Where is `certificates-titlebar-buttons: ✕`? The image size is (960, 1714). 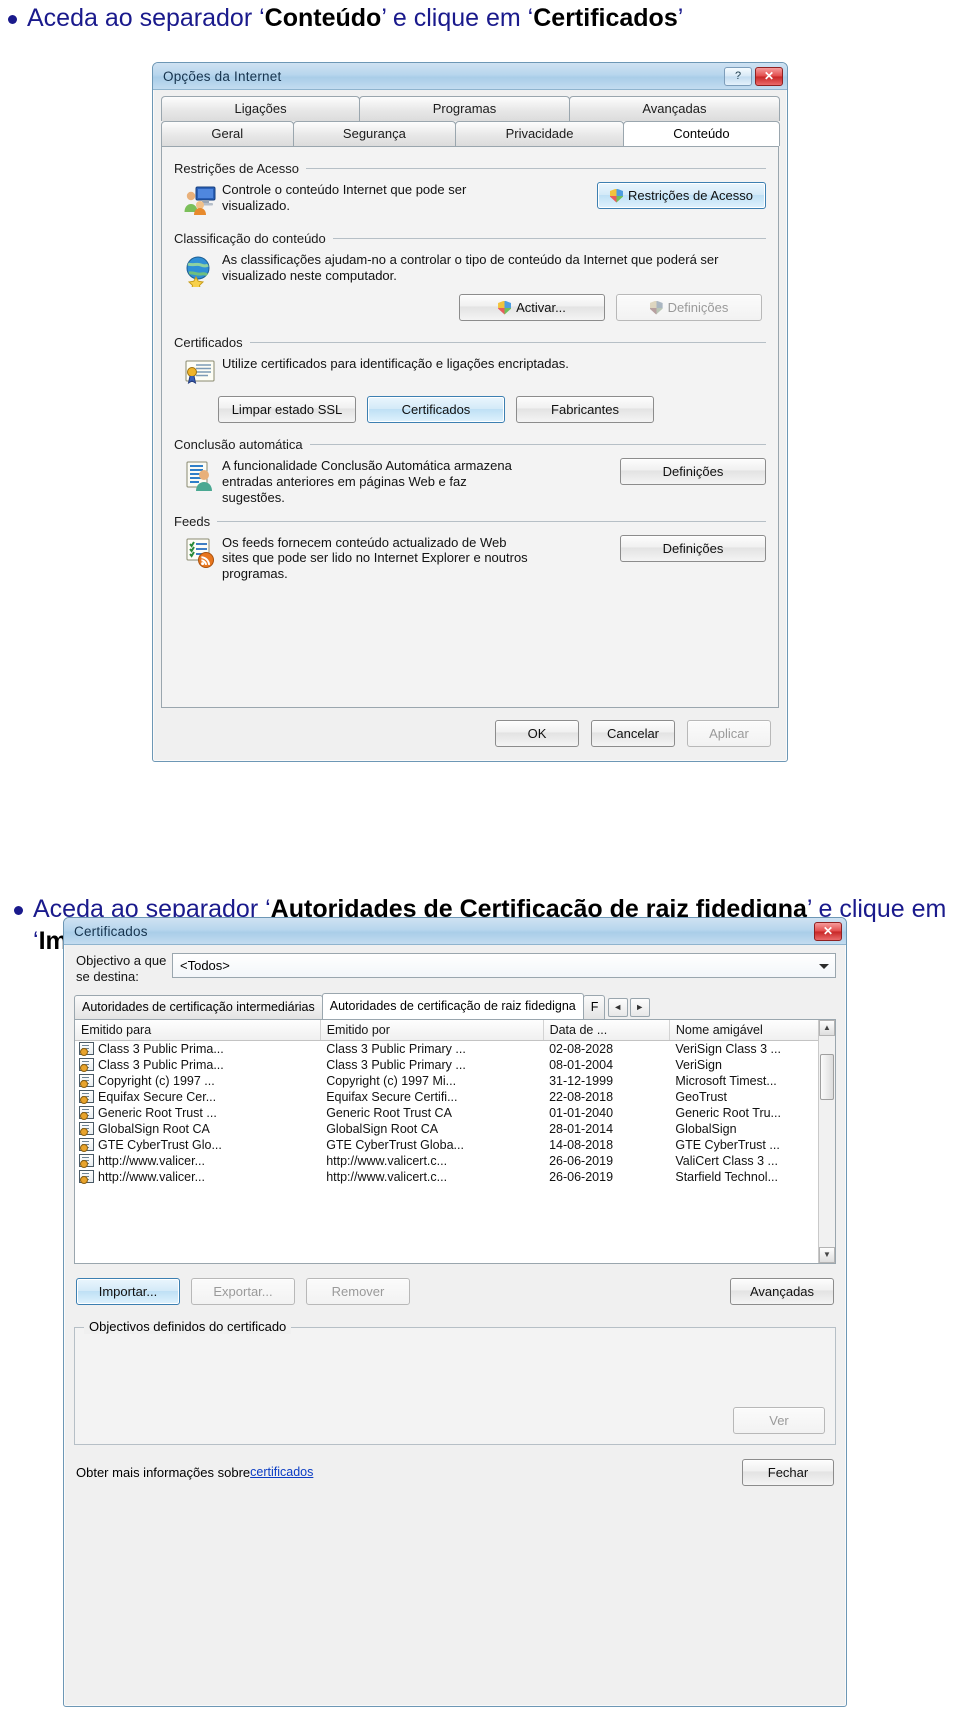 certificates-titlebar-buttons: ✕ is located at coordinates (828, 931).